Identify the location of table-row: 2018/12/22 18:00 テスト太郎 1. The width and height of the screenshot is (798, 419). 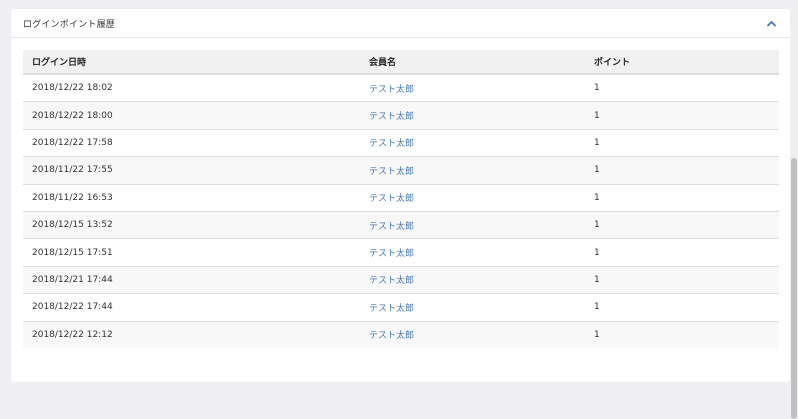
(401, 115).